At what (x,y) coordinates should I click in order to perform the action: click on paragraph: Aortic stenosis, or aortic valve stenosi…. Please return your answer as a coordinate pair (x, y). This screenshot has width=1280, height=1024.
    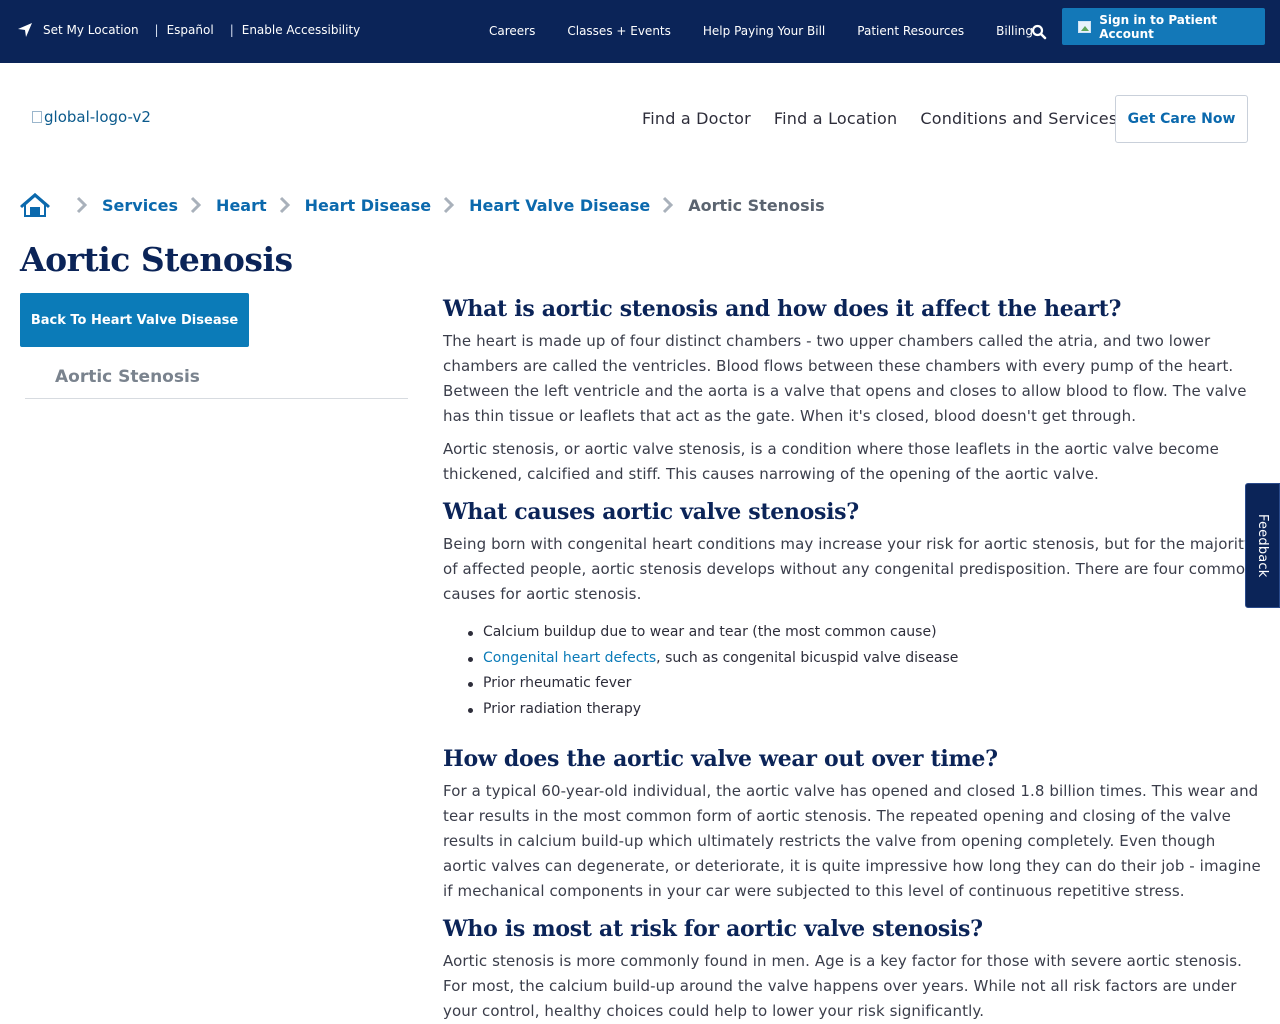
    Looking at the image, I should click on (831, 461).